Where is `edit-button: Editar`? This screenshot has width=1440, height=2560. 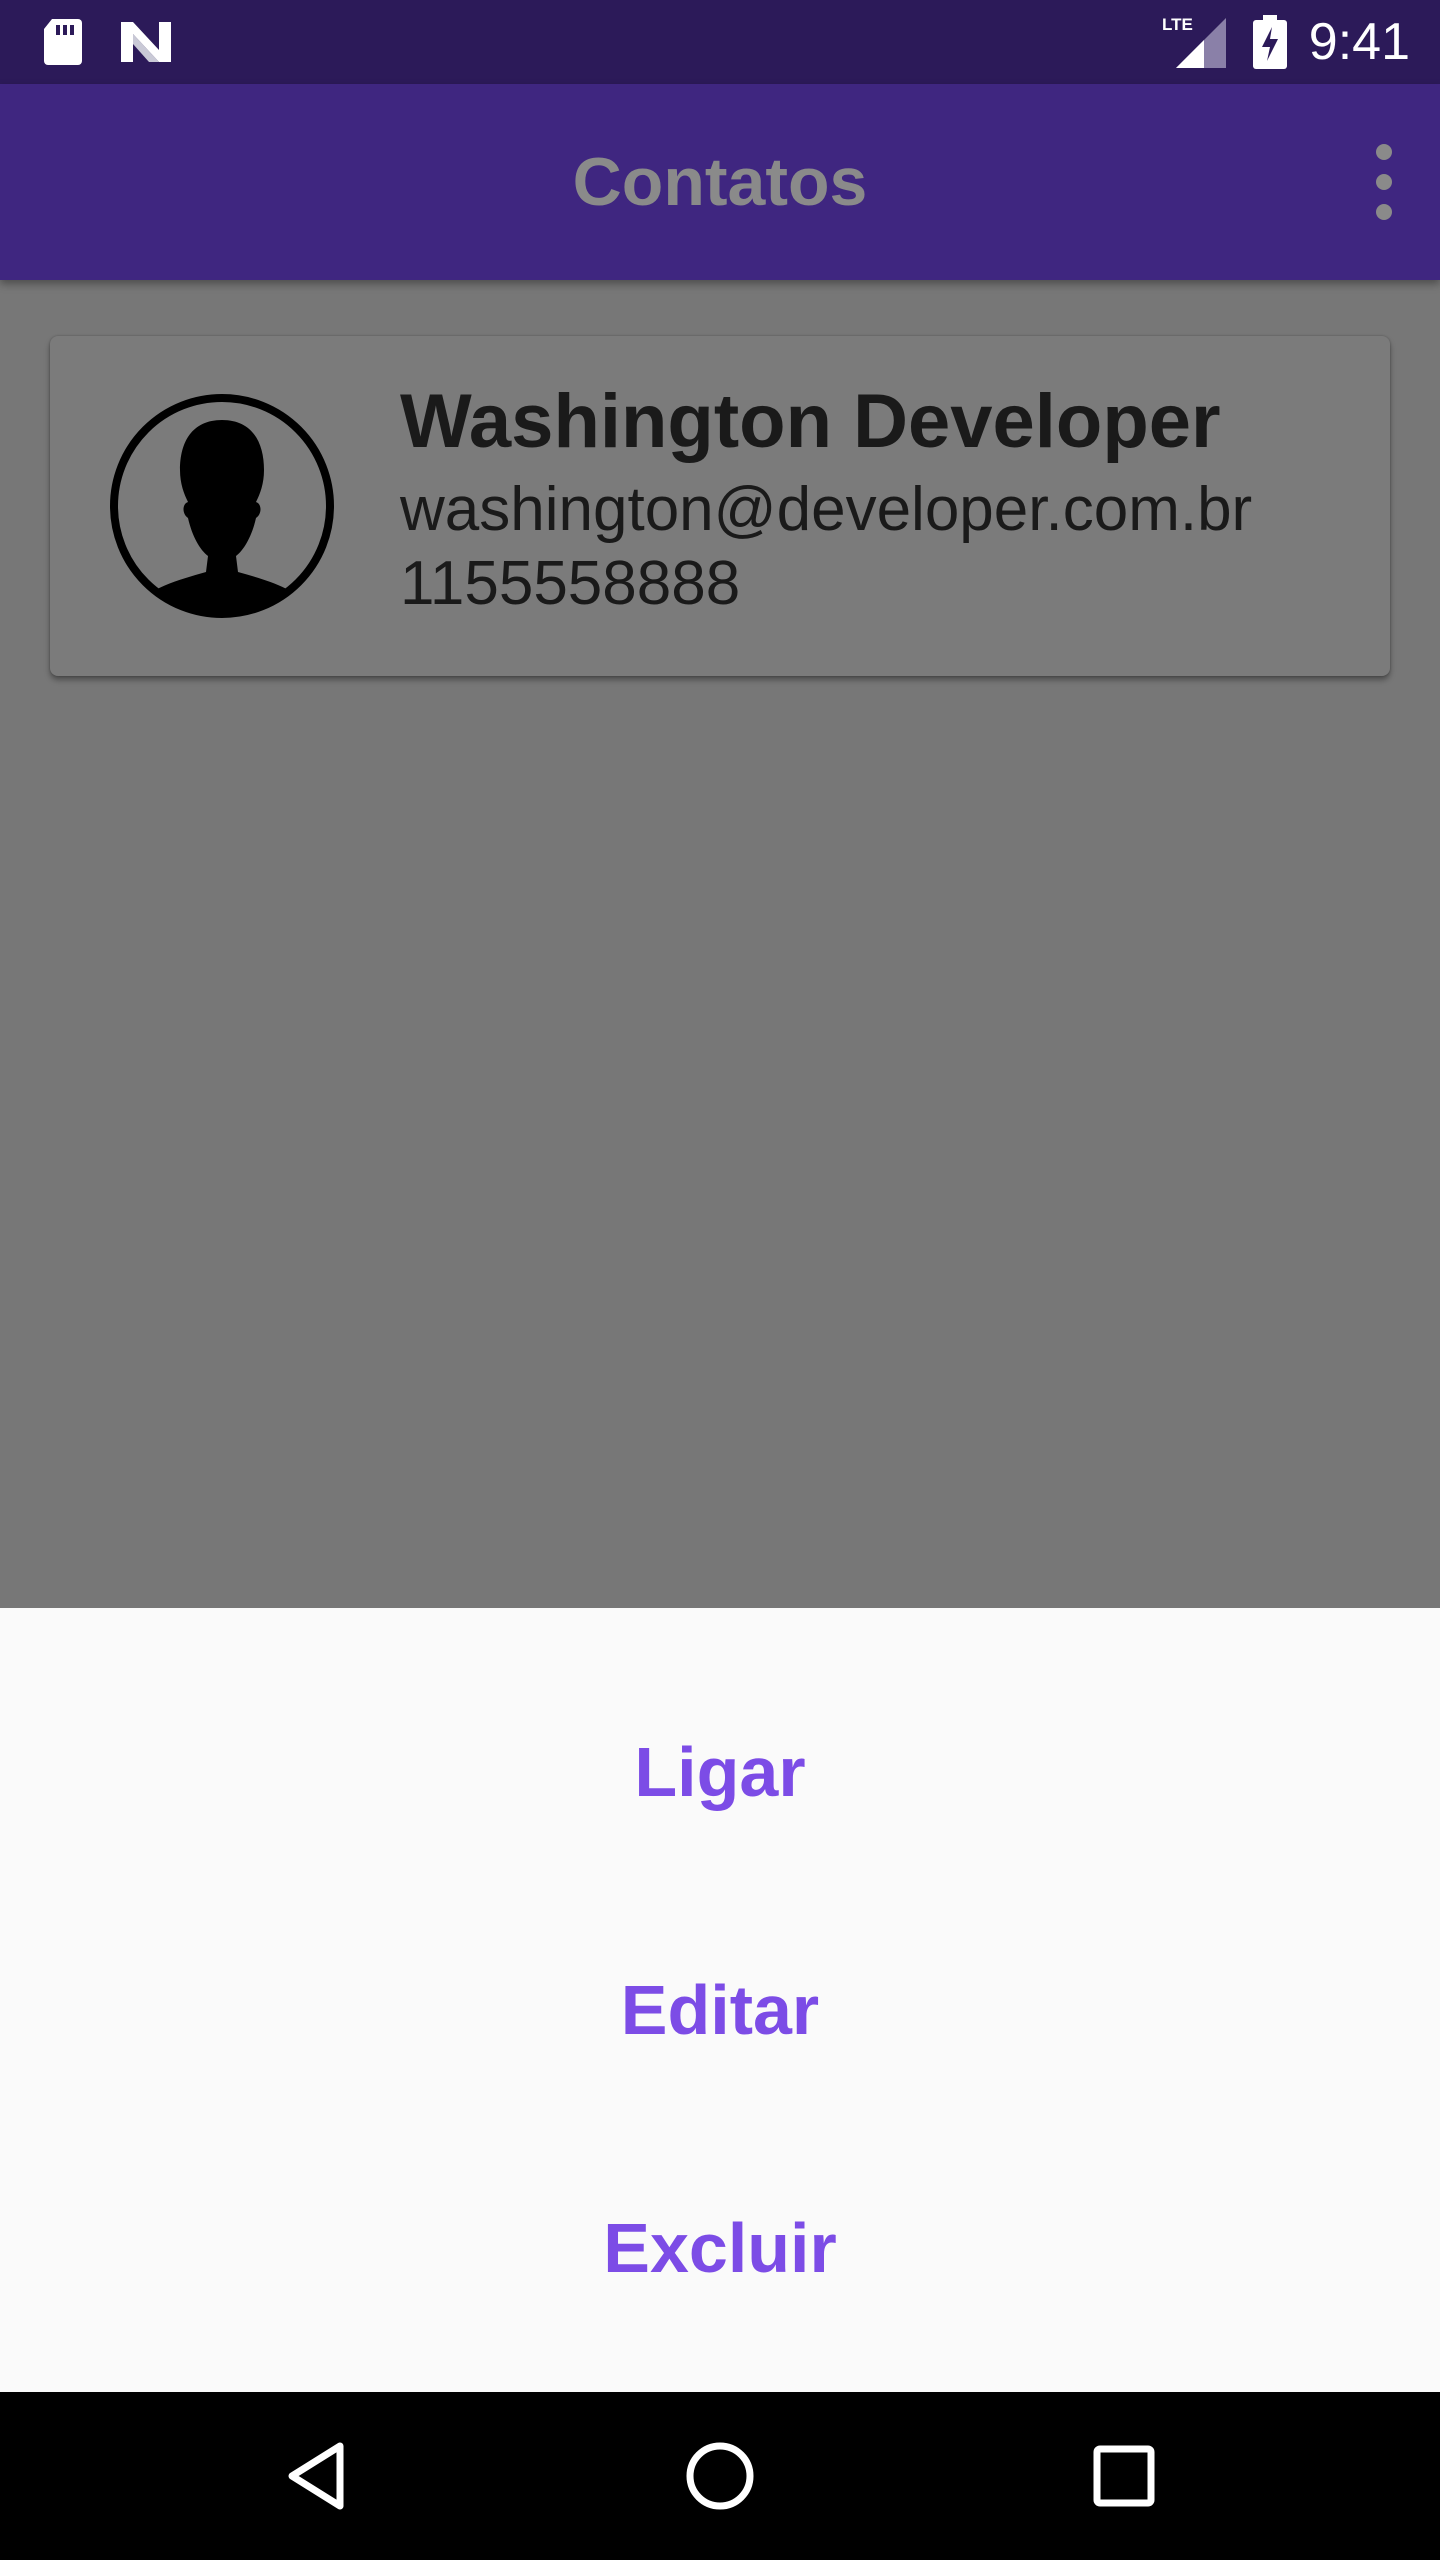 edit-button: Editar is located at coordinates (720, 2010).